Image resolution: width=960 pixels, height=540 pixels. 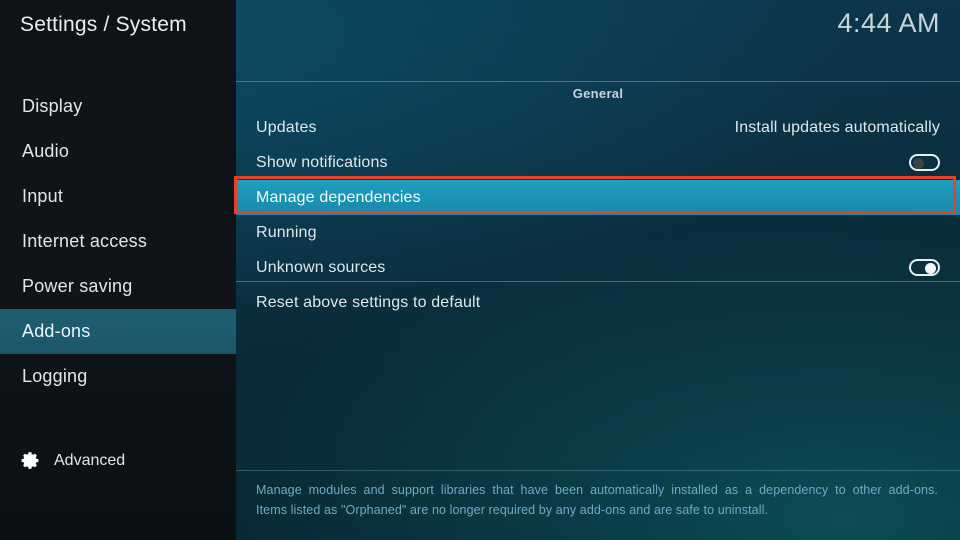 I want to click on divider-top, so click(x=598, y=81).